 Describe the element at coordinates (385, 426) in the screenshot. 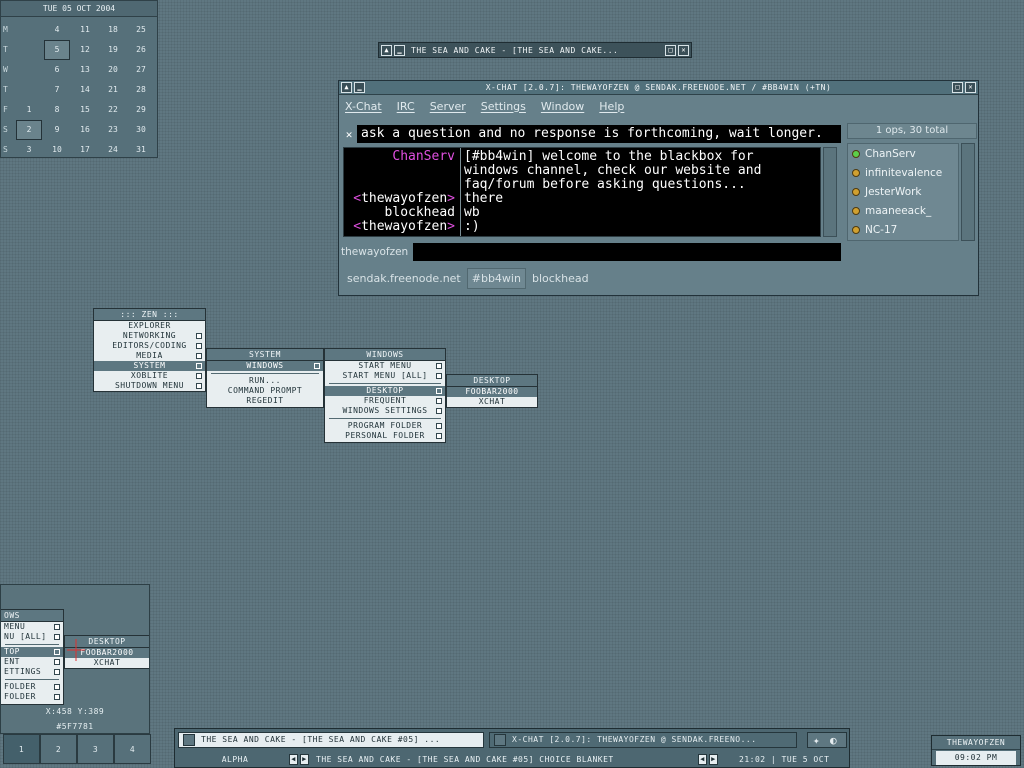

I see `menu-item-program-folder: PROGRAM FOLDER` at that location.